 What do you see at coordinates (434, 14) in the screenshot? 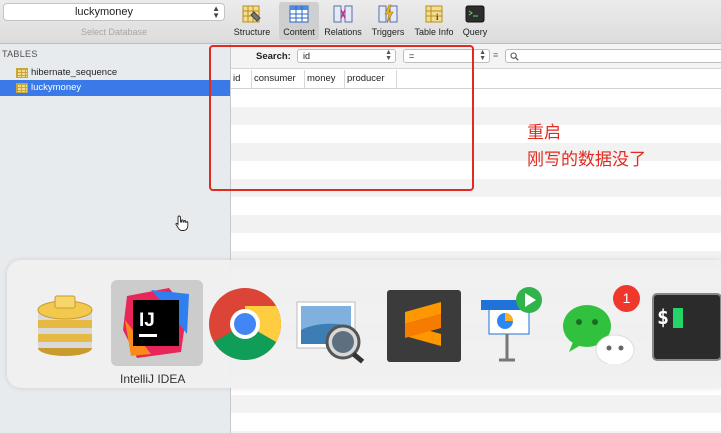
I see `table-info-icon: i` at bounding box center [434, 14].